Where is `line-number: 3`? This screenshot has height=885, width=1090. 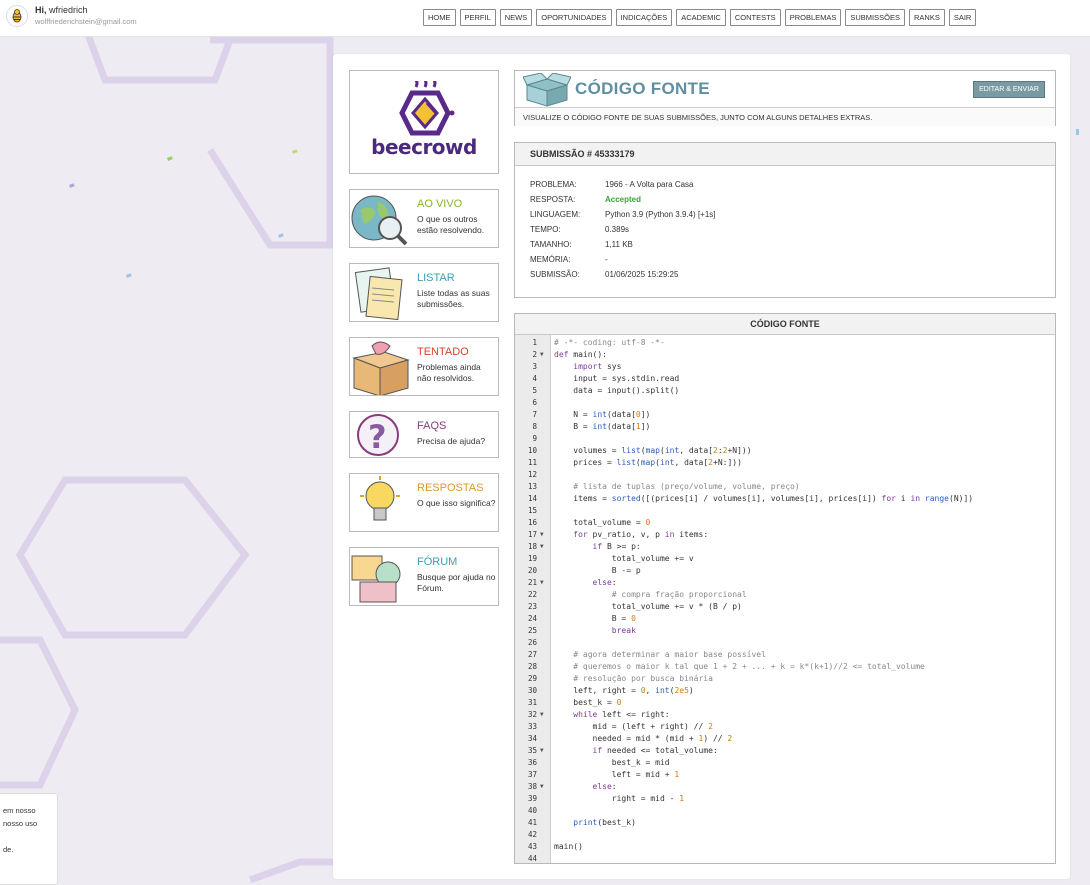 line-number: 3 is located at coordinates (534, 366).